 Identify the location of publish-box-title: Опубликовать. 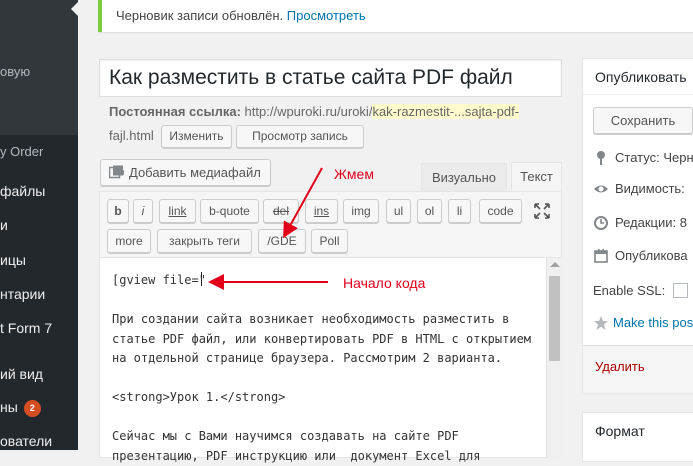
(638, 77).